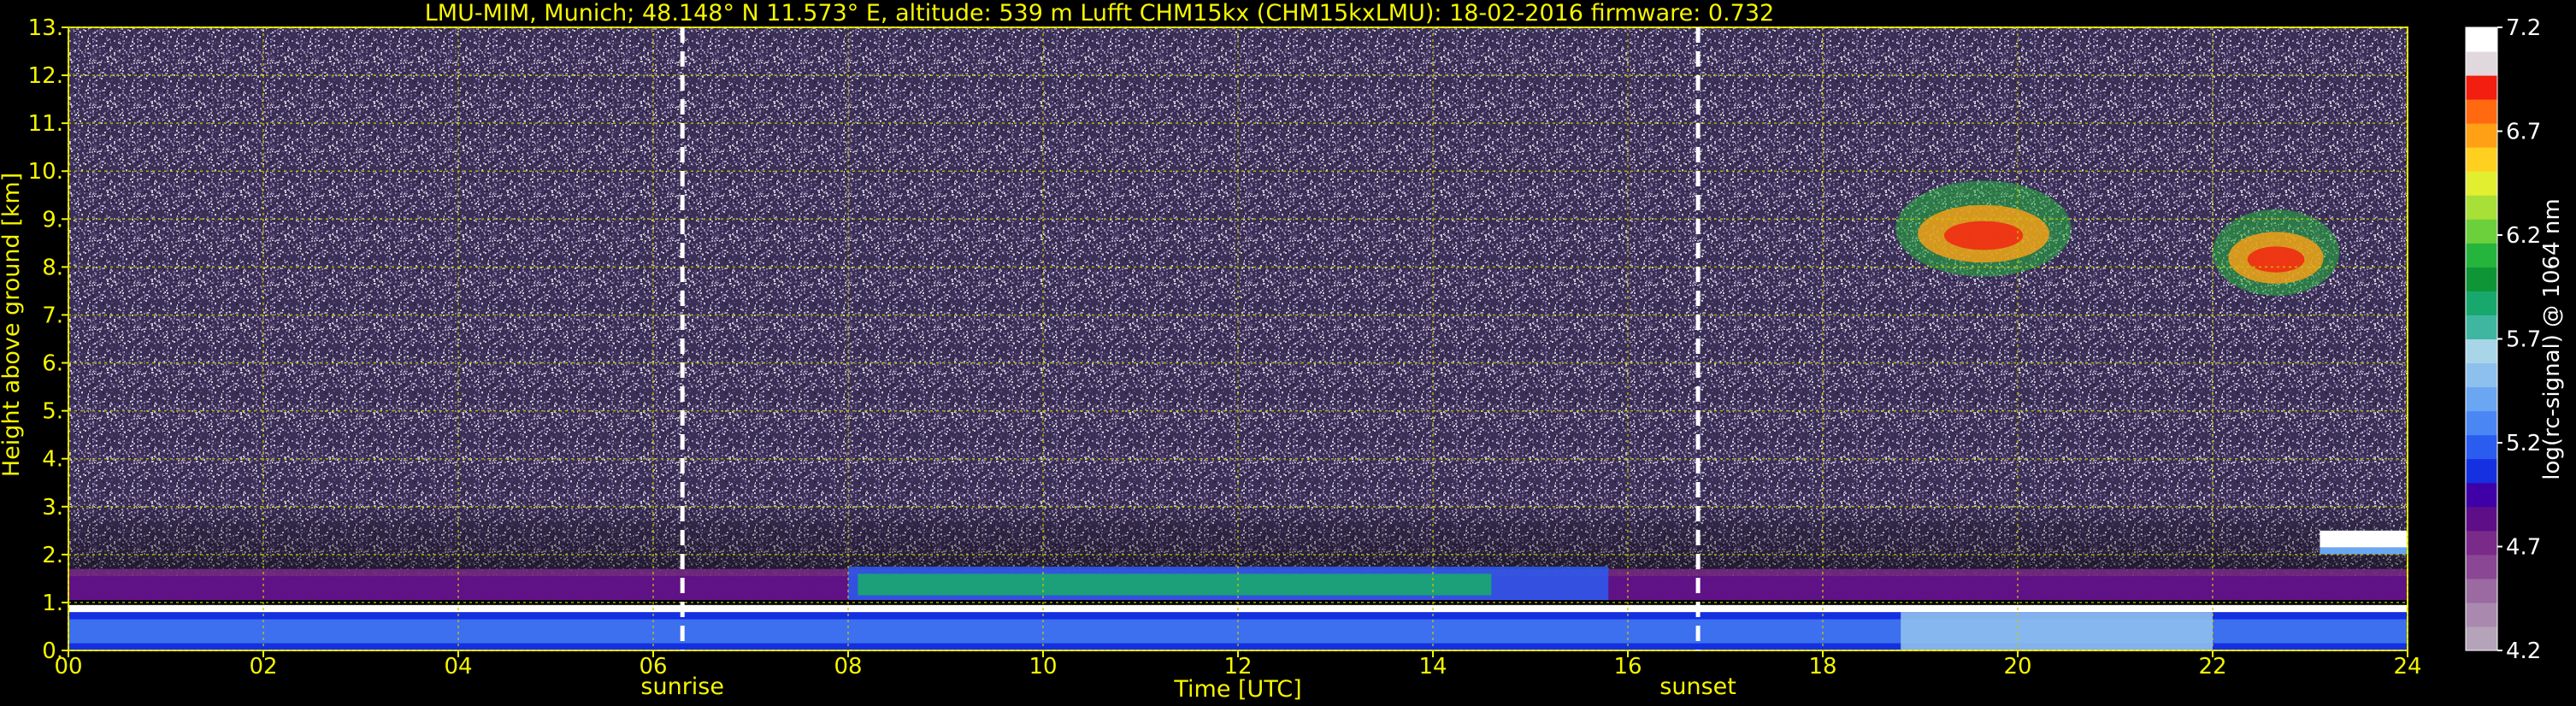  Describe the element at coordinates (2364, 539) in the screenshot. I see `low-cloud` at that location.